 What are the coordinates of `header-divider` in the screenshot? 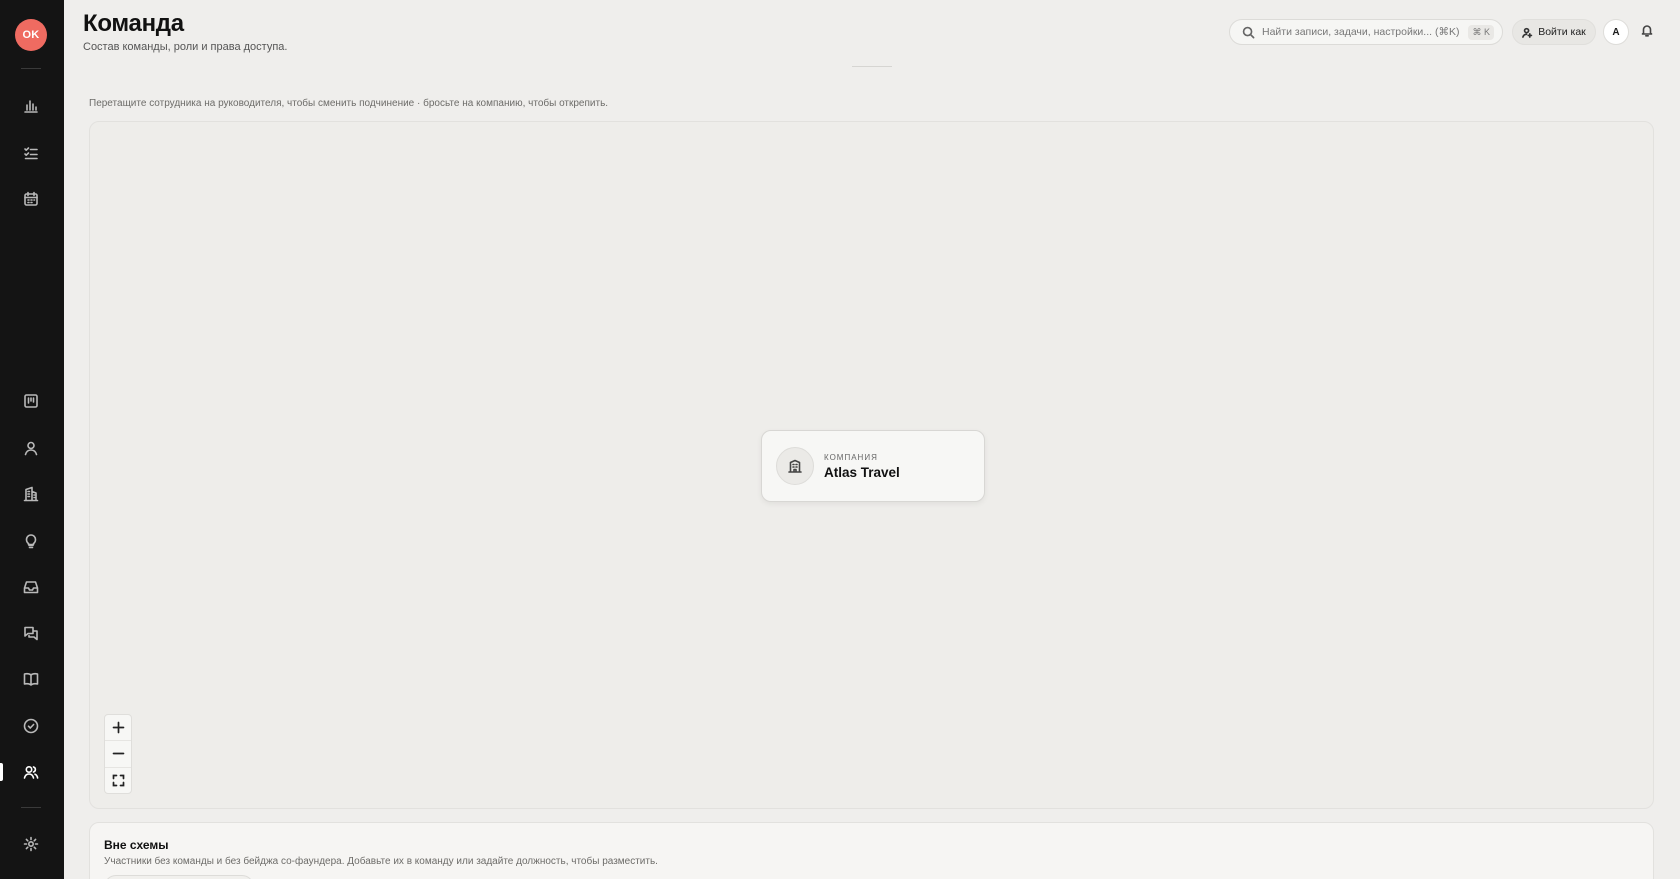 It's located at (872, 66).